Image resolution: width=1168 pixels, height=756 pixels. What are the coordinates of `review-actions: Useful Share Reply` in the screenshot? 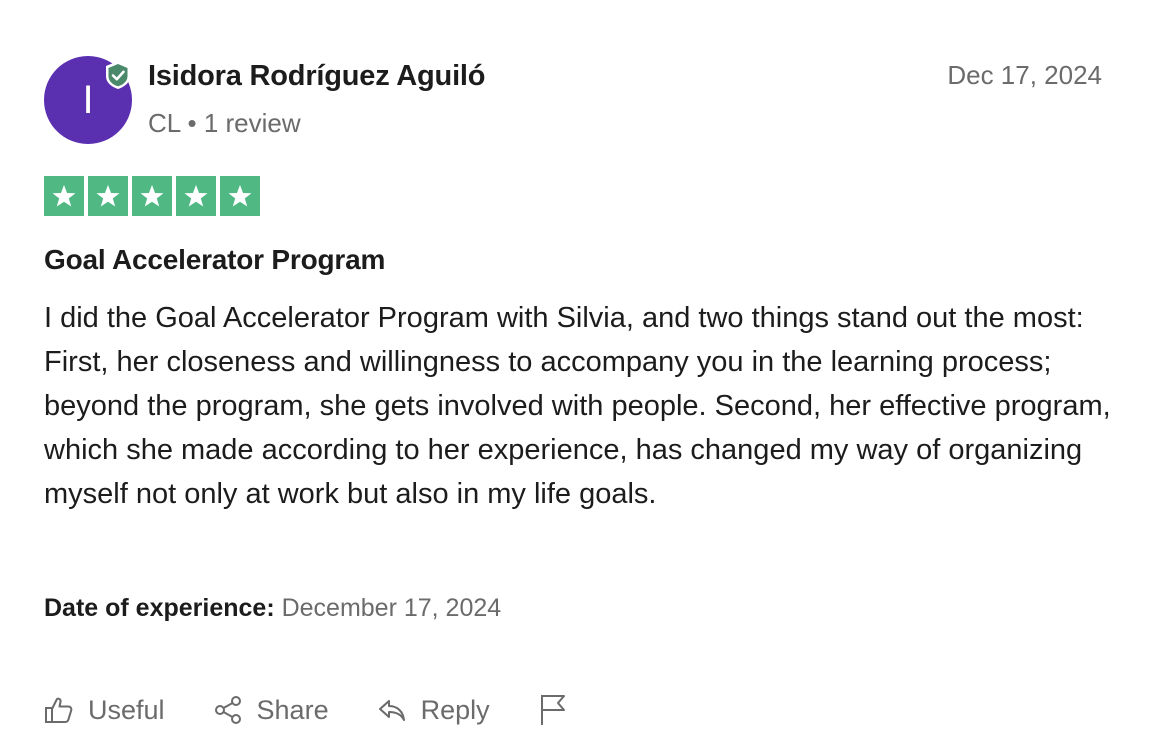 It's located at (306, 710).